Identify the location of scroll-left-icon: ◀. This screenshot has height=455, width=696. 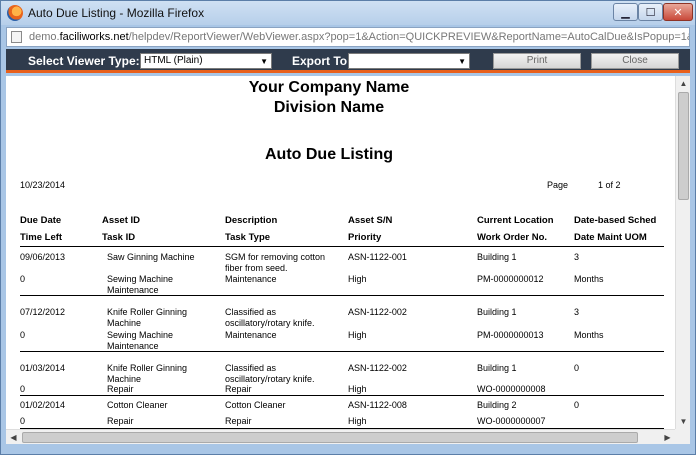
(13, 437).